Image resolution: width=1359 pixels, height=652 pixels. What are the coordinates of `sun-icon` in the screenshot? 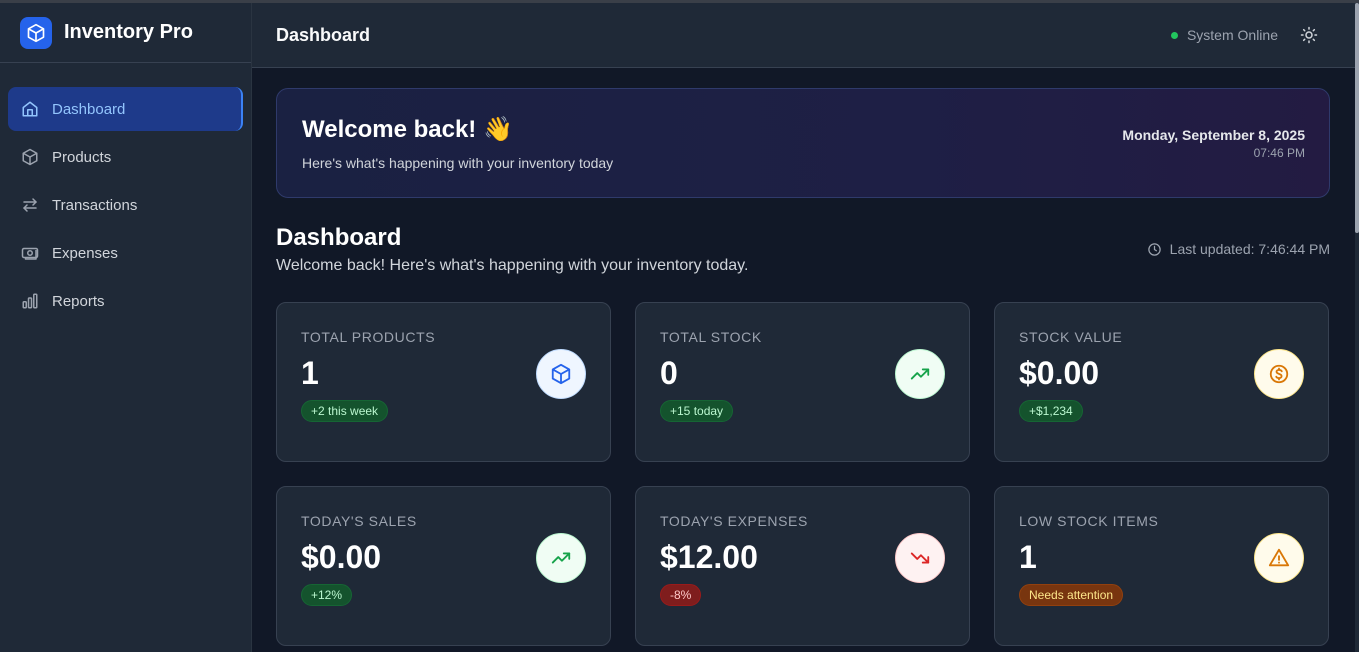 It's located at (1309, 35).